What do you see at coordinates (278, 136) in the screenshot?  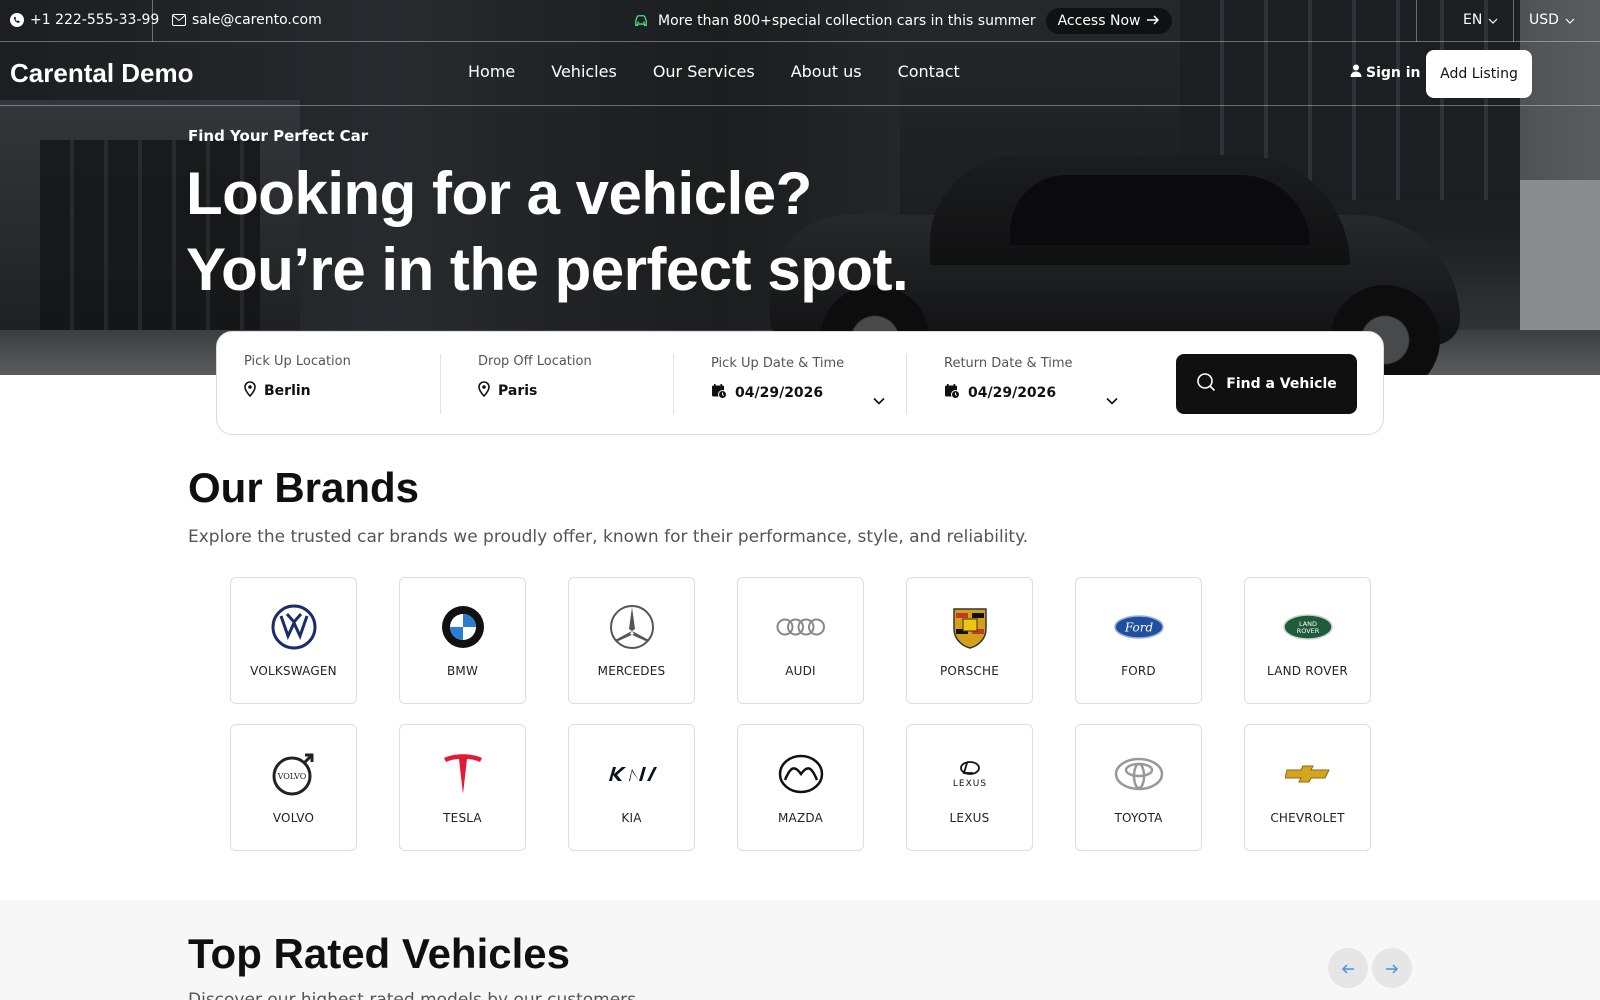 I see `hero-subtitle: Find Your Perfect Car` at bounding box center [278, 136].